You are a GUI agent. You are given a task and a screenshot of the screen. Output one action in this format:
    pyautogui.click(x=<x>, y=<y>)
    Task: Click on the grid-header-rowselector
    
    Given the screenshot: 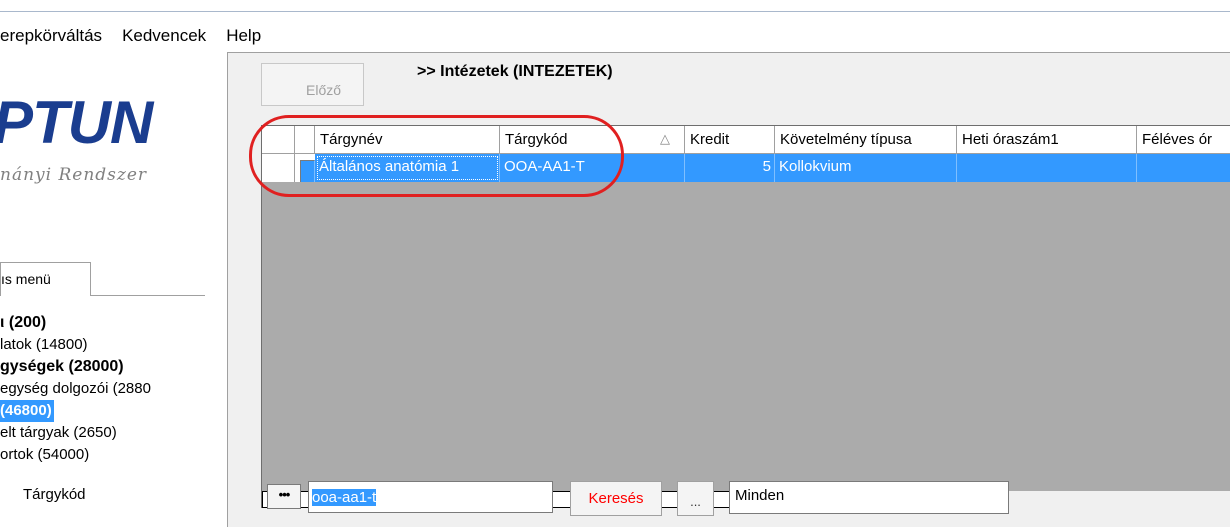 What is the action you would take?
    pyautogui.click(x=278, y=140)
    